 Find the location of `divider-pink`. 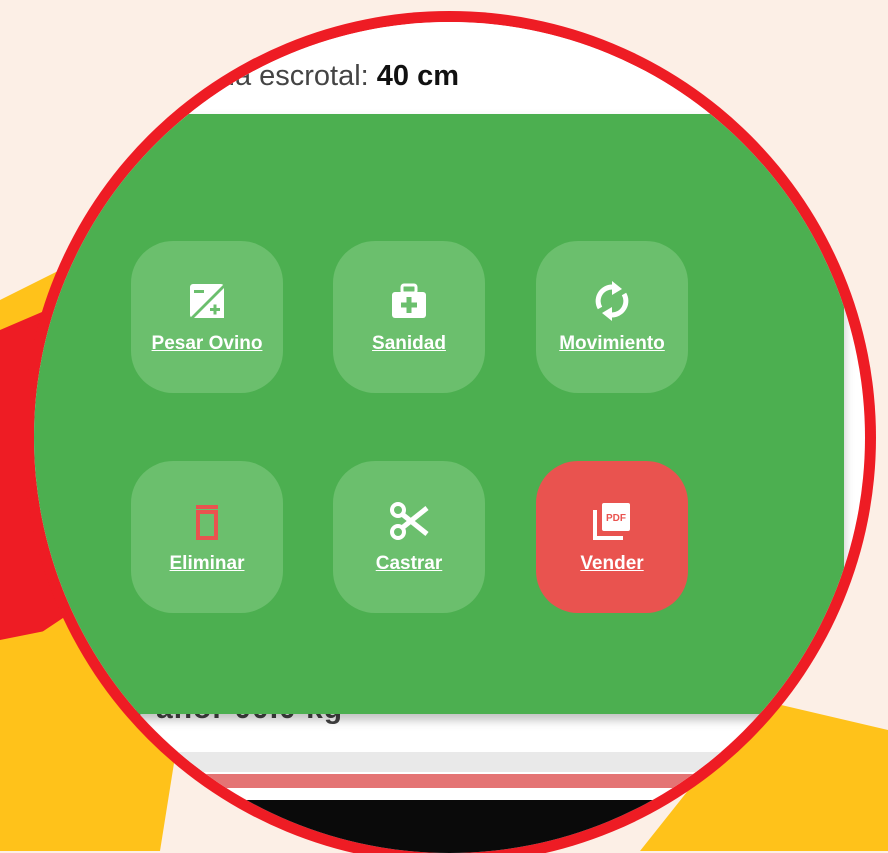

divider-pink is located at coordinates (449, 781).